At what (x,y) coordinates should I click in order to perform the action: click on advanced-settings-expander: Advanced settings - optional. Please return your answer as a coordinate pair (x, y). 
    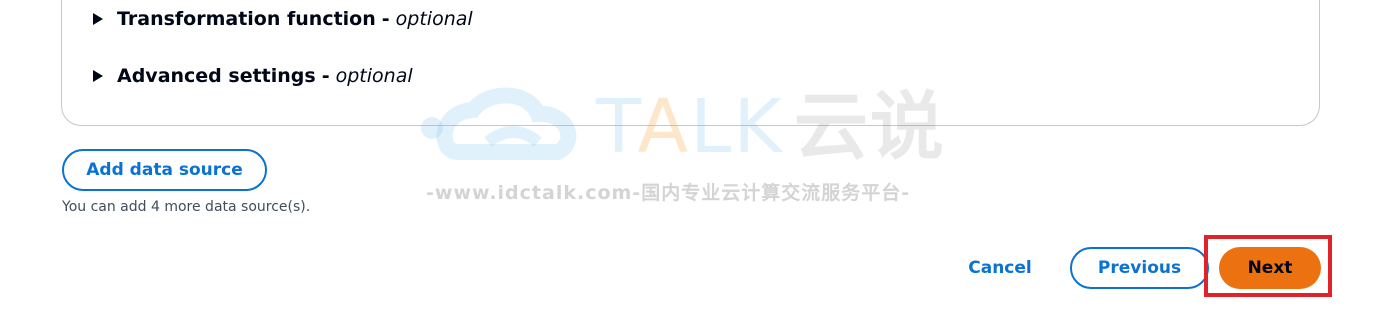
    Looking at the image, I should click on (253, 76).